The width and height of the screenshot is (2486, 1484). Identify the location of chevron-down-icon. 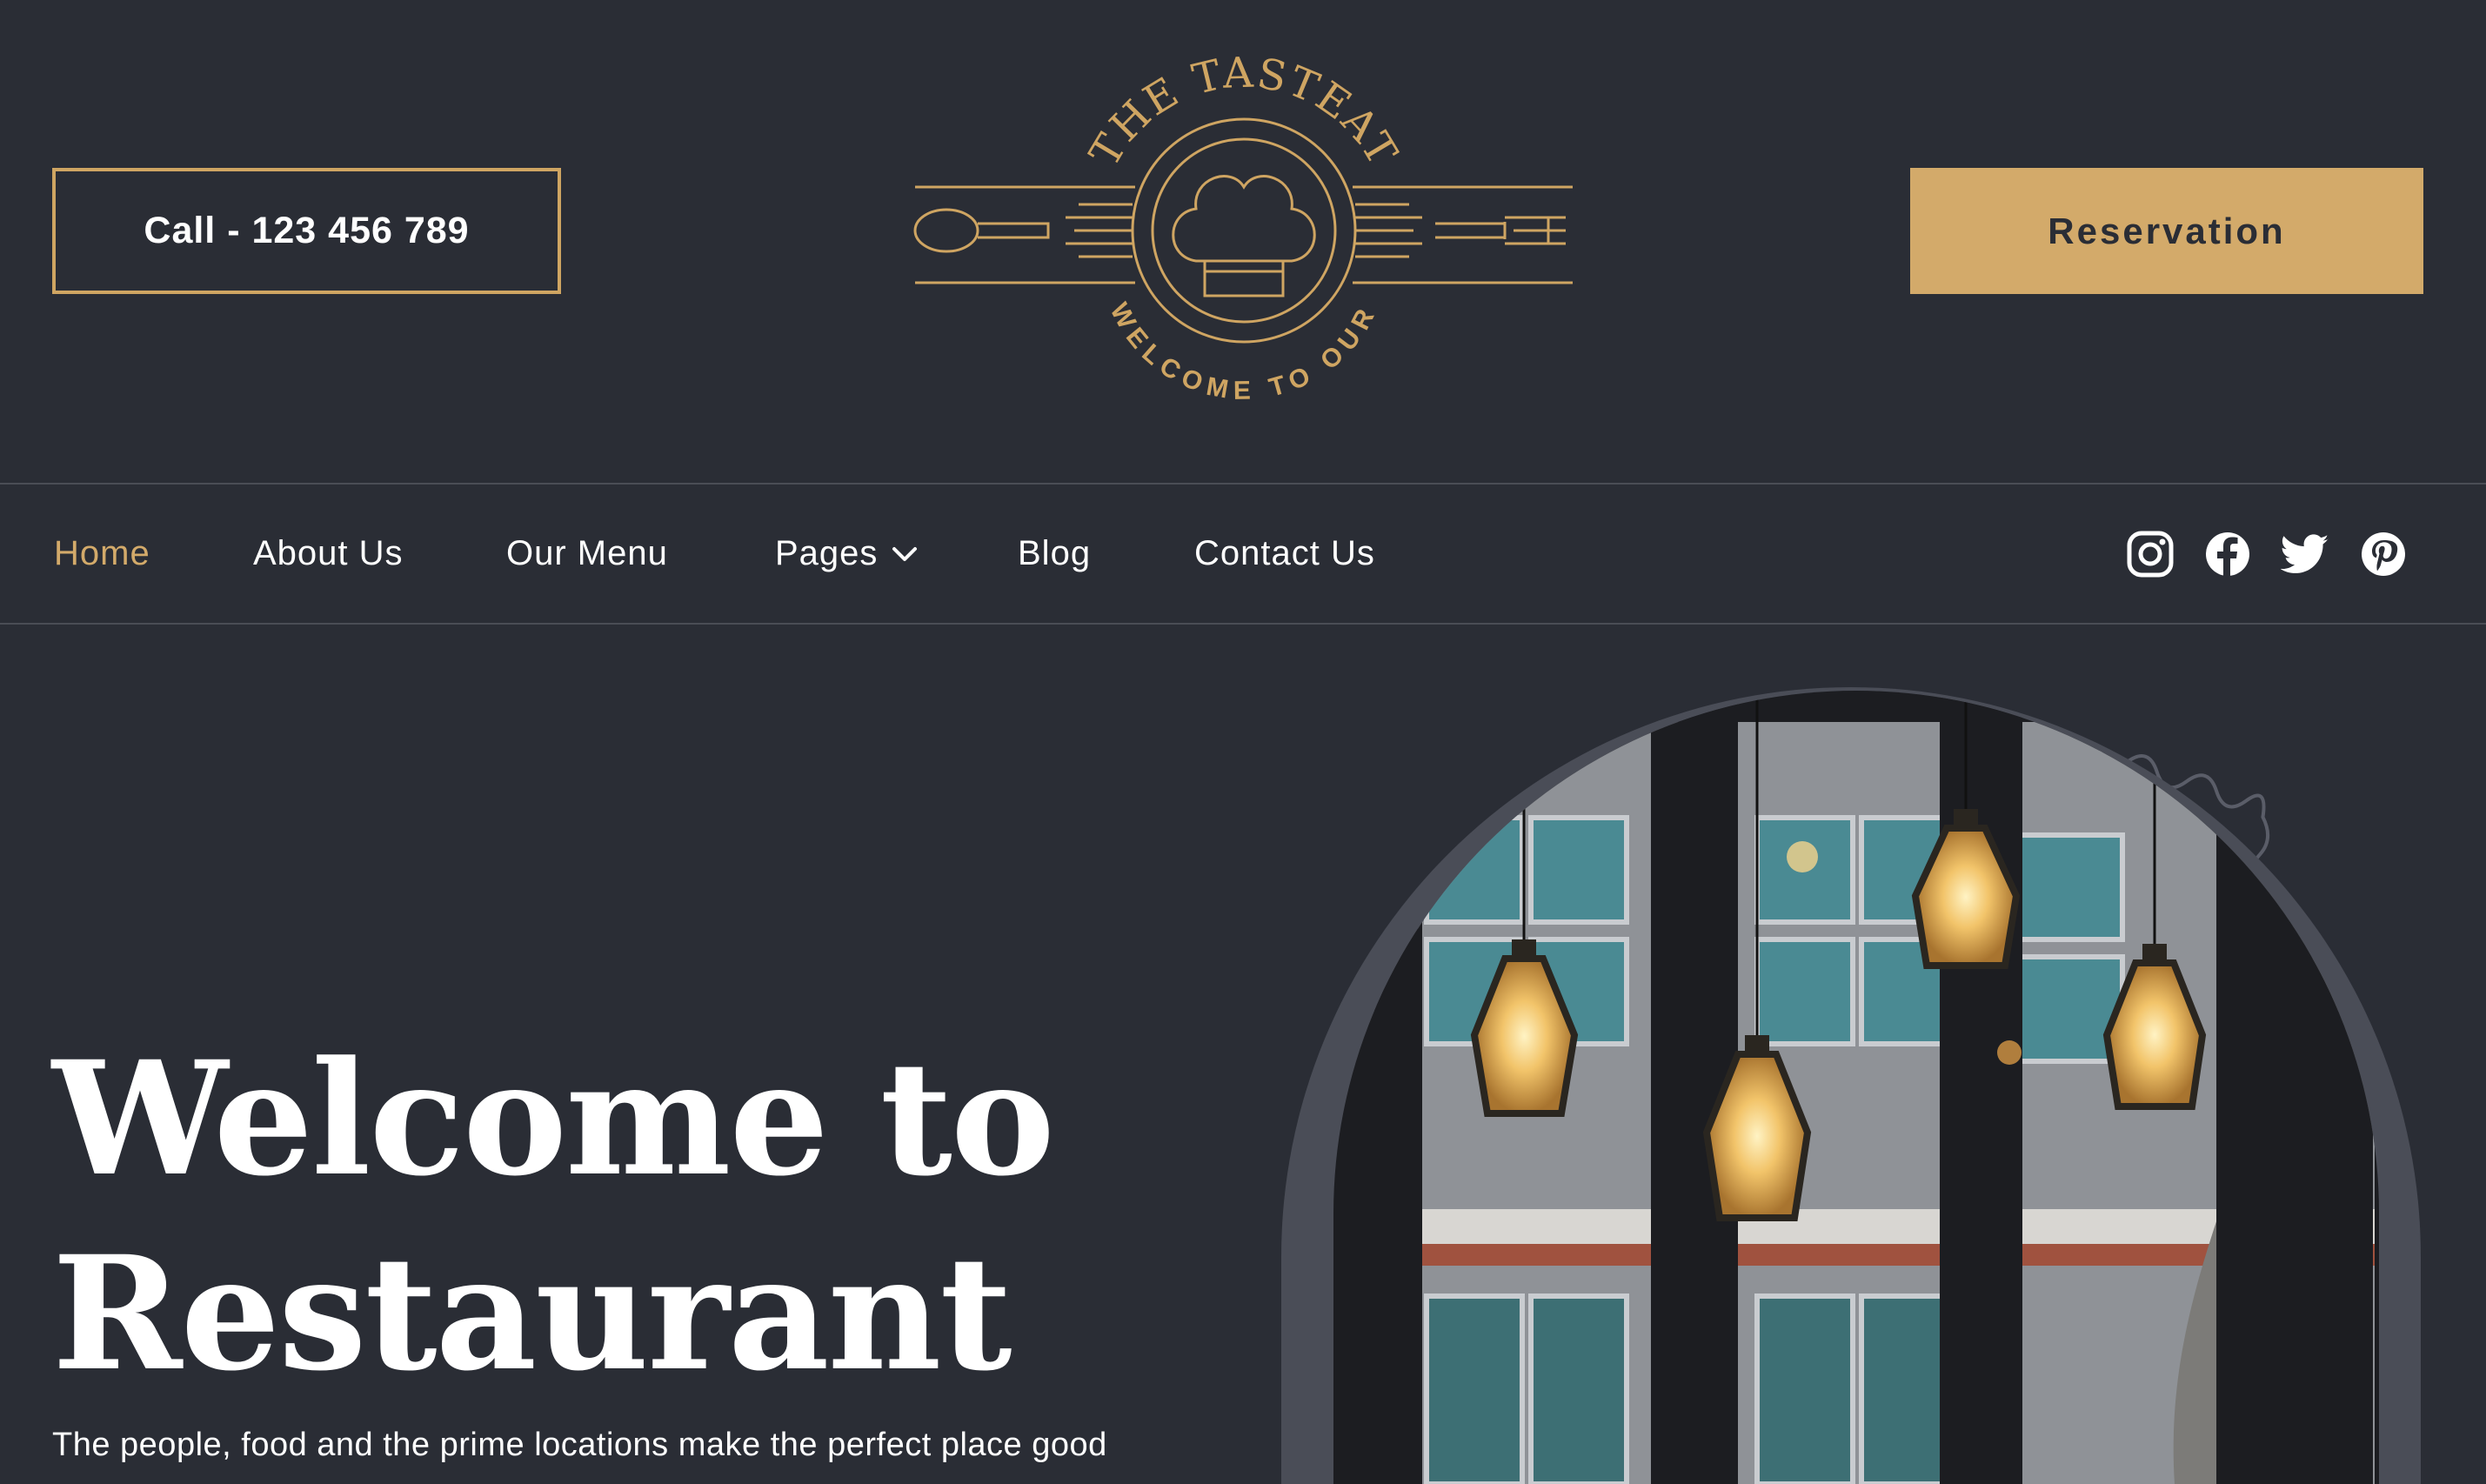
(905, 554).